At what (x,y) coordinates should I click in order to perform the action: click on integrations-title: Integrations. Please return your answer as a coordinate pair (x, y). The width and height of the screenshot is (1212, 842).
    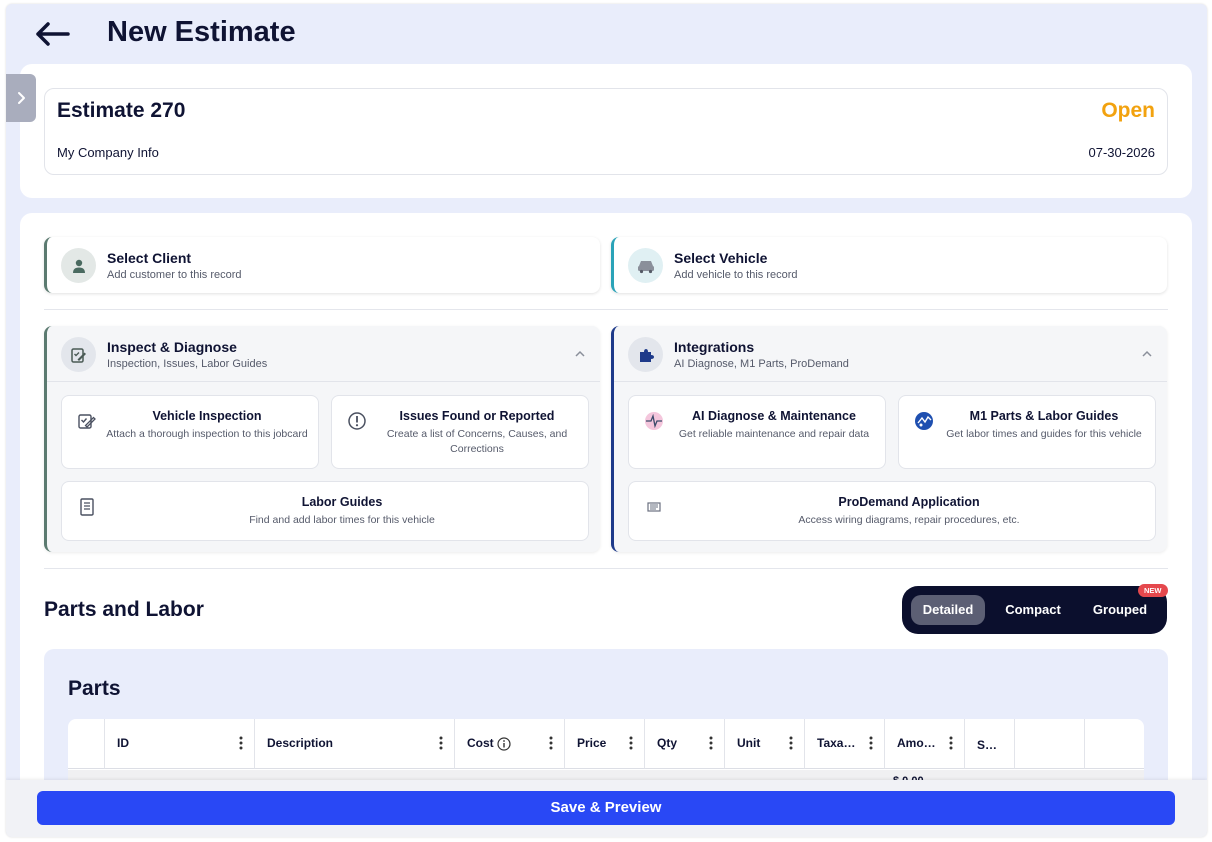
    Looking at the image, I should click on (714, 347).